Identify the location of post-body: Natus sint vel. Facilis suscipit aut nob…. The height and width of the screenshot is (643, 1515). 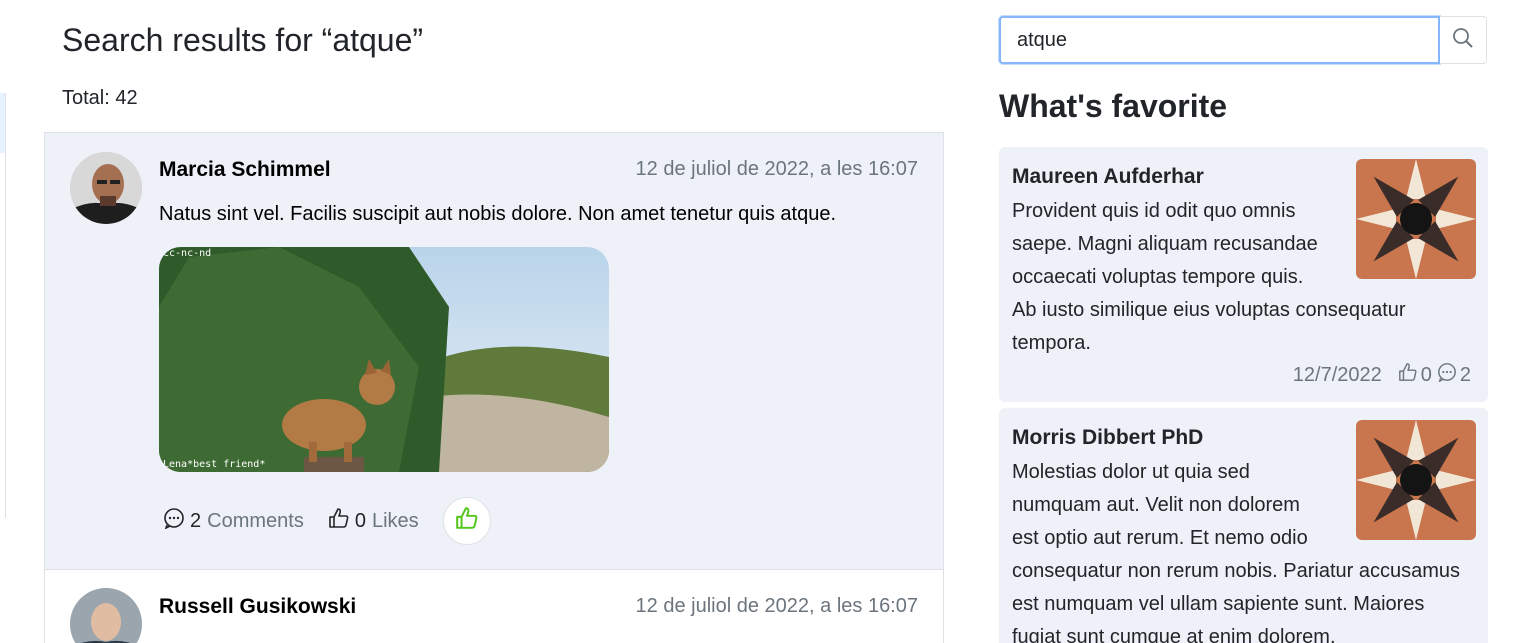
(498, 214).